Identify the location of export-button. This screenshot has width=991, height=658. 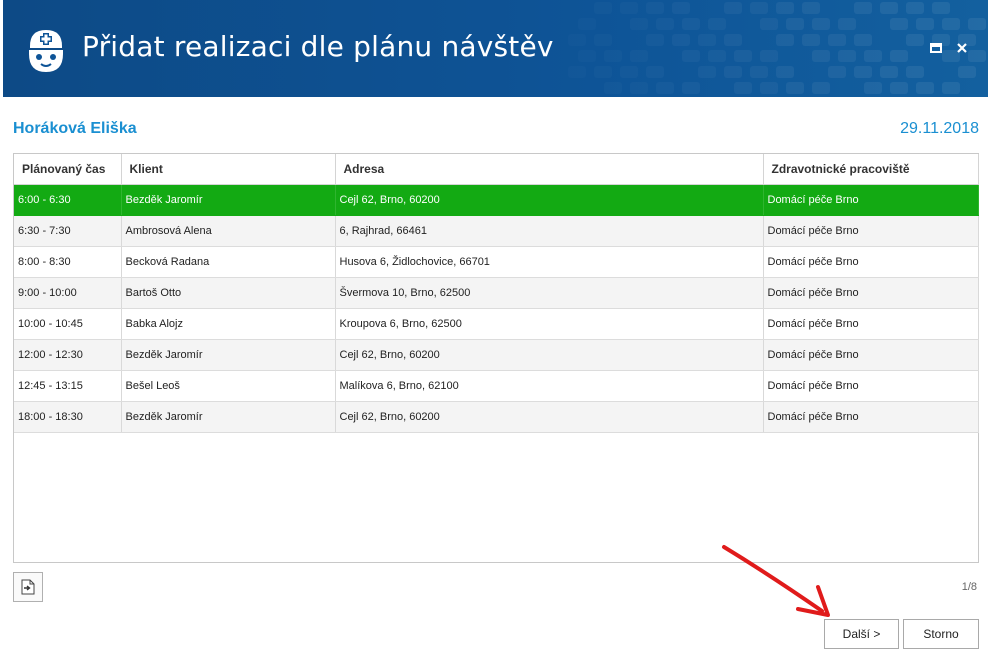
(28, 587).